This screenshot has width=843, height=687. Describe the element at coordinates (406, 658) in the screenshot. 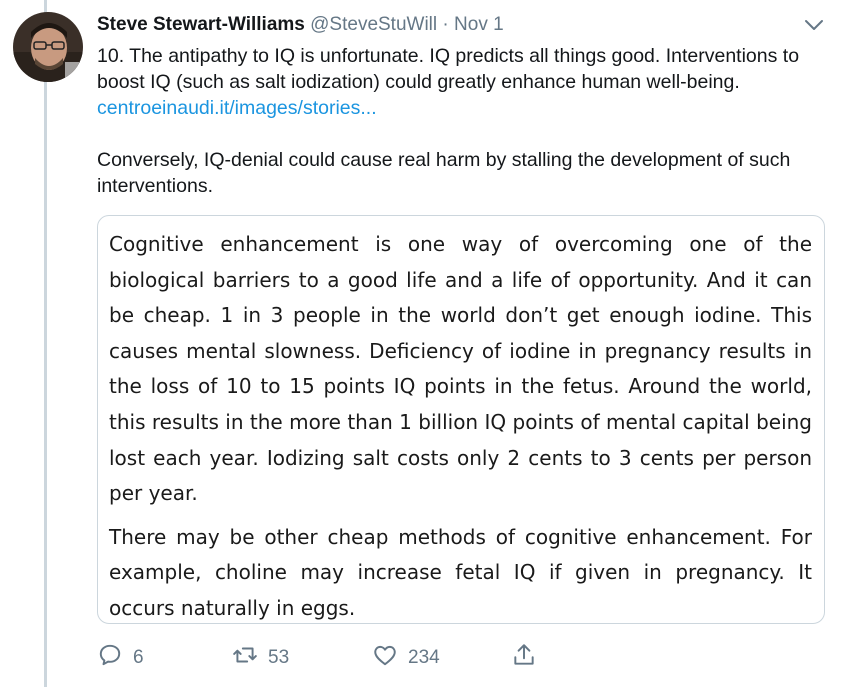

I see `like-button: 234` at that location.